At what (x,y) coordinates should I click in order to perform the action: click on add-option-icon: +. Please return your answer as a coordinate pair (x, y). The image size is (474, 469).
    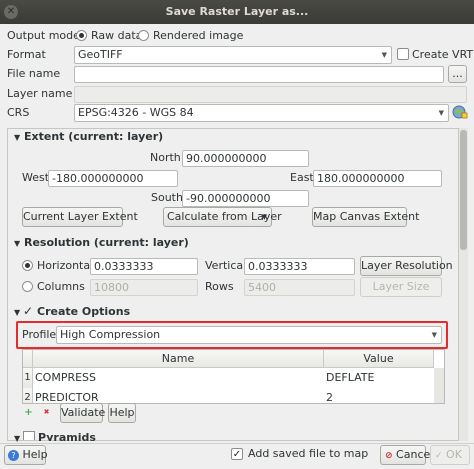
    Looking at the image, I should click on (28, 412).